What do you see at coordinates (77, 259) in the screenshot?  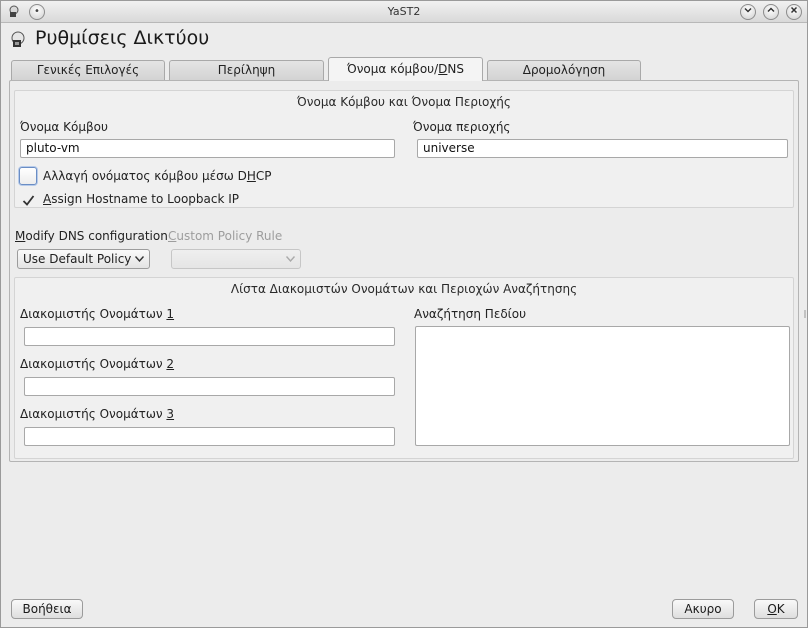 I see `modify-dns-value: Use Default Policy` at bounding box center [77, 259].